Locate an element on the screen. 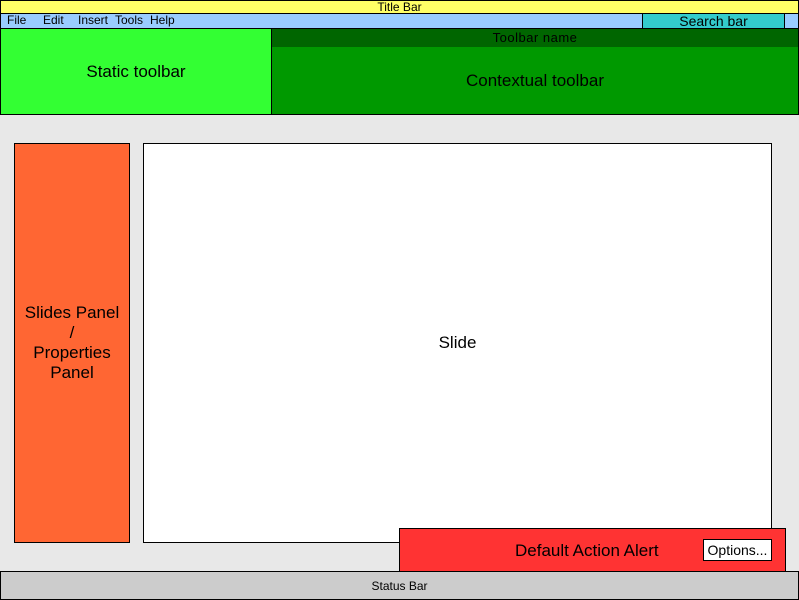  static-toolbar-label: Static toolbar is located at coordinates (136, 71).